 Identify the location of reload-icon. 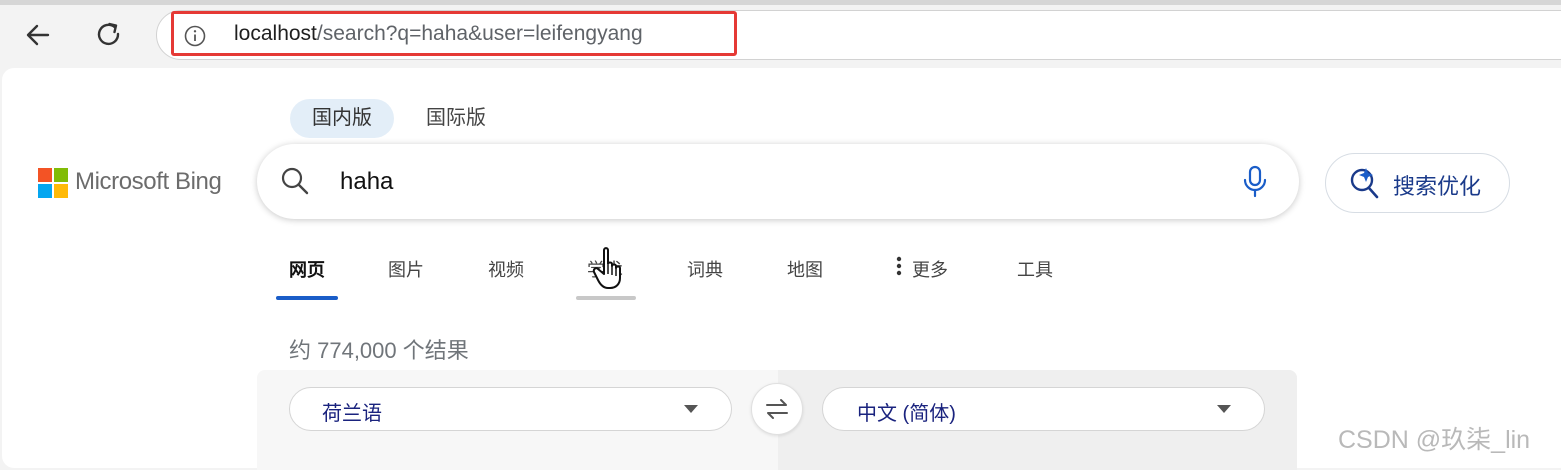
(108, 34).